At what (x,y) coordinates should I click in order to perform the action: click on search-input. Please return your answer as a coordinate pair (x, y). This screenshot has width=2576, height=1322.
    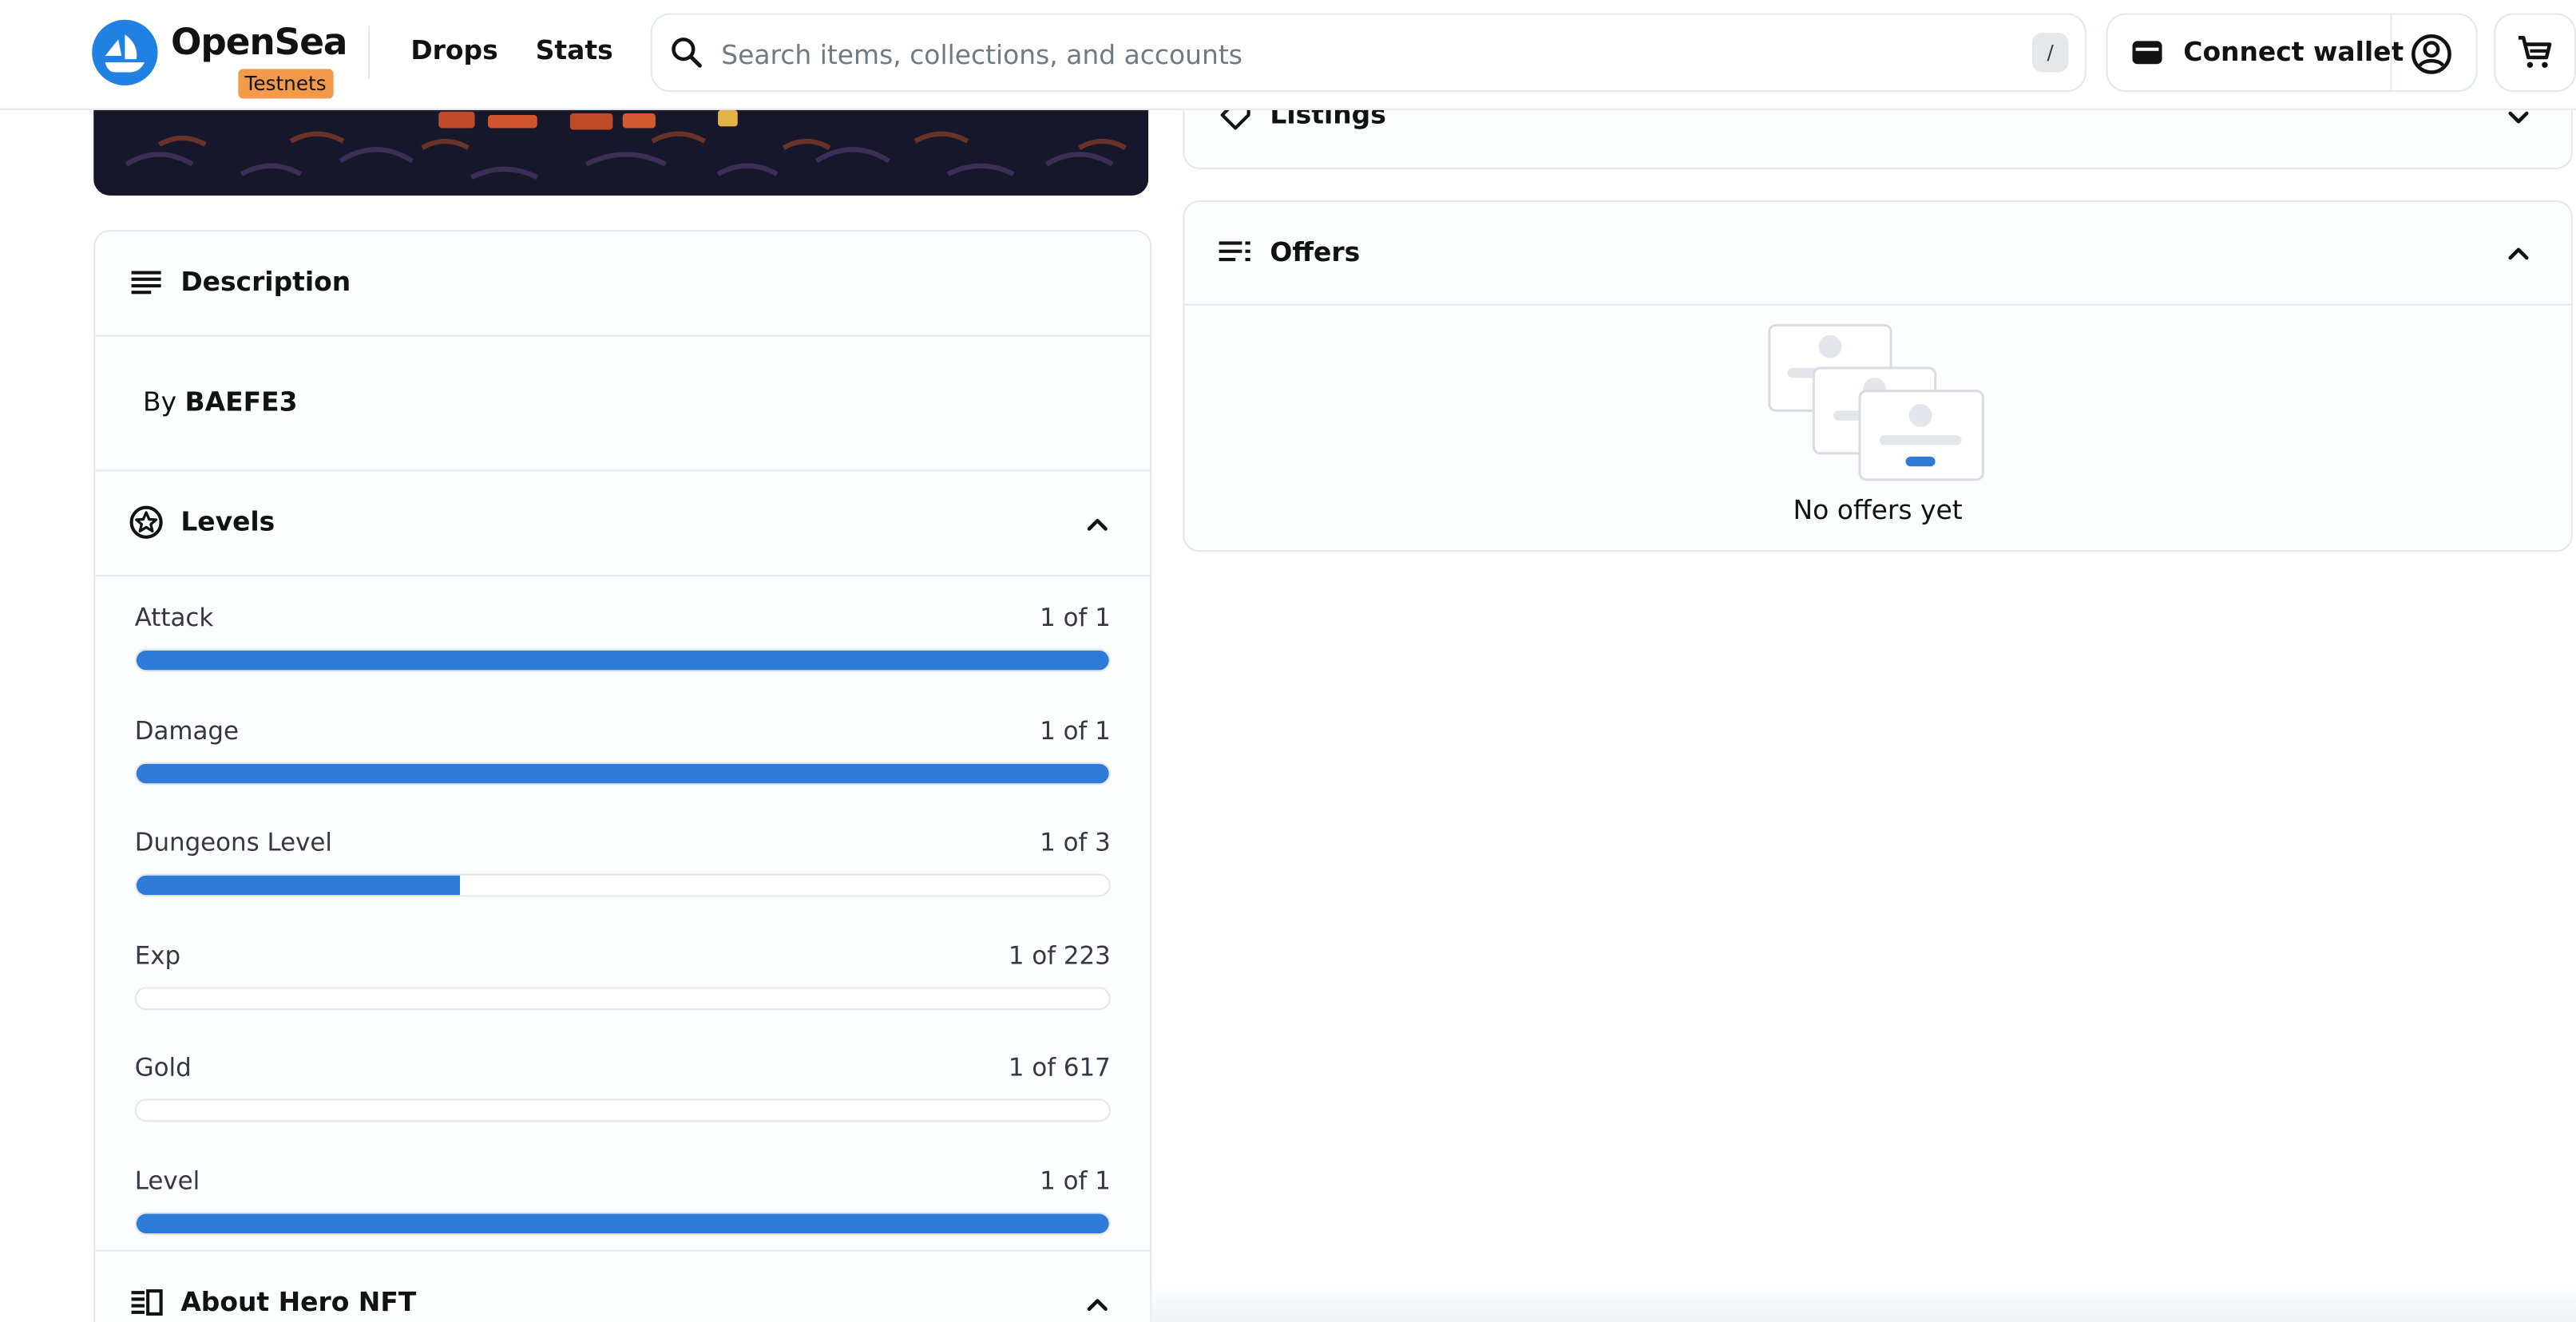
    Looking at the image, I should click on (1362, 54).